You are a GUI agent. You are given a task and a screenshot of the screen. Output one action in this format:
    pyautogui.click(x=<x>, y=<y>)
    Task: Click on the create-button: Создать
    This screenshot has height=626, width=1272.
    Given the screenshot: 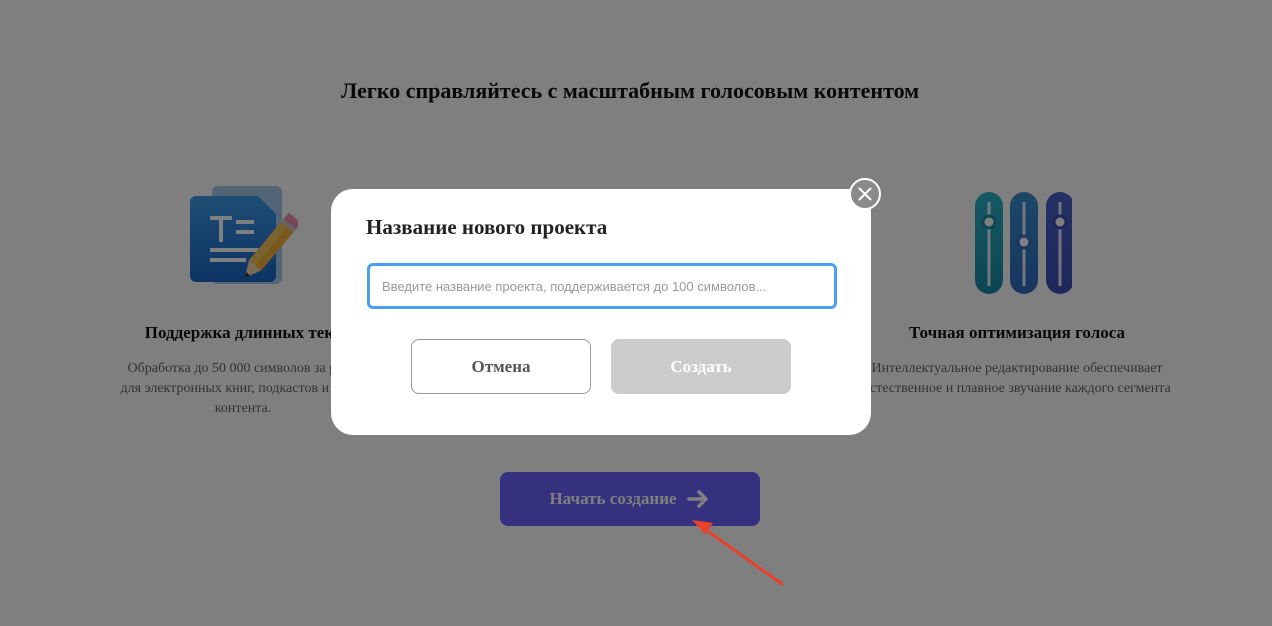 What is the action you would take?
    pyautogui.click(x=701, y=366)
    